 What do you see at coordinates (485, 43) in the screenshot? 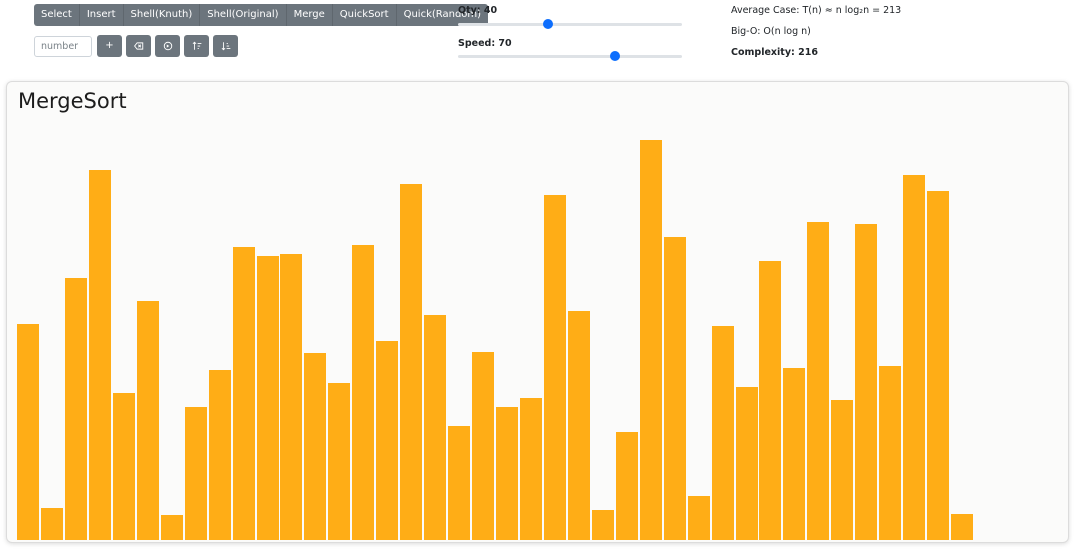
I see `speed-label: Speed: 70` at bounding box center [485, 43].